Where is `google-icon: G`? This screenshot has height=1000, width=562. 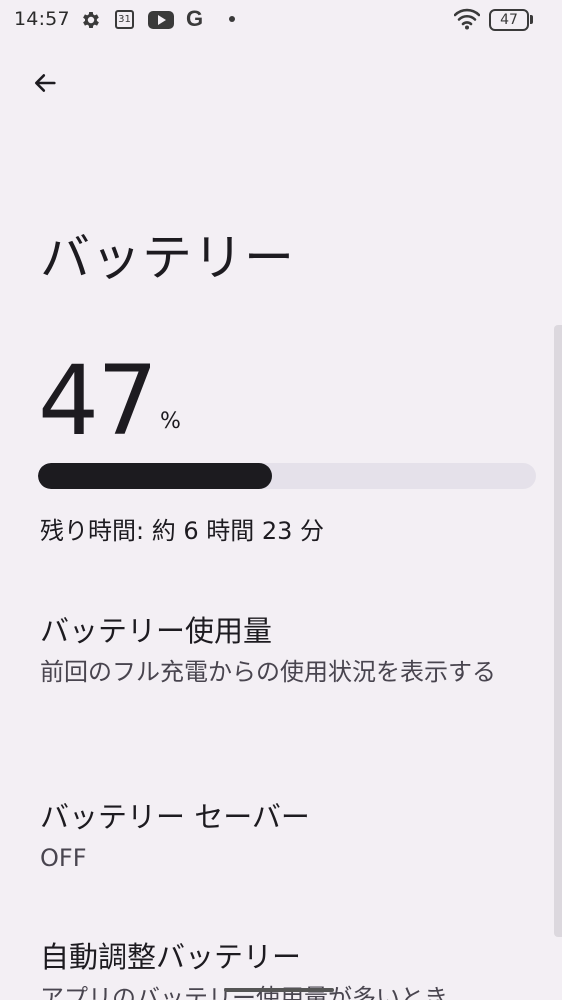 google-icon: G is located at coordinates (195, 18).